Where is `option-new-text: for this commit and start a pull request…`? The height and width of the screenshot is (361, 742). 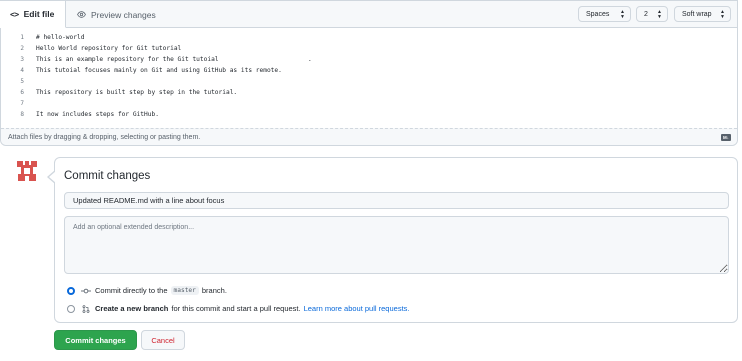 option-new-text: for this commit and start a pull request… is located at coordinates (236, 308).